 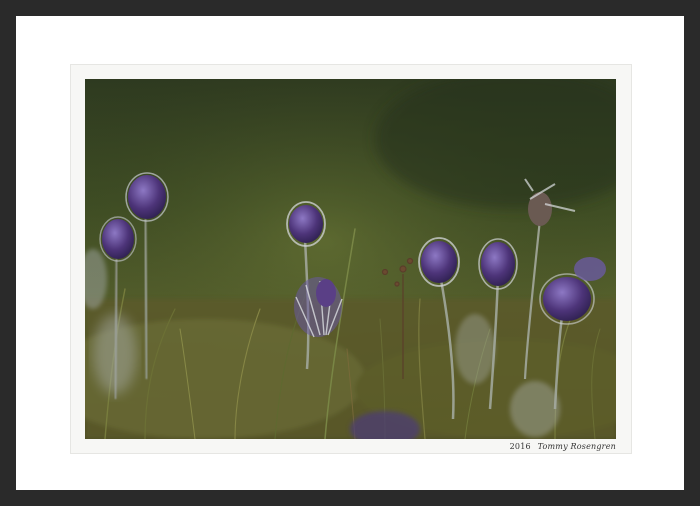 I want to click on photo-caption: 2016 Tommy Rosengren, so click(x=563, y=446).